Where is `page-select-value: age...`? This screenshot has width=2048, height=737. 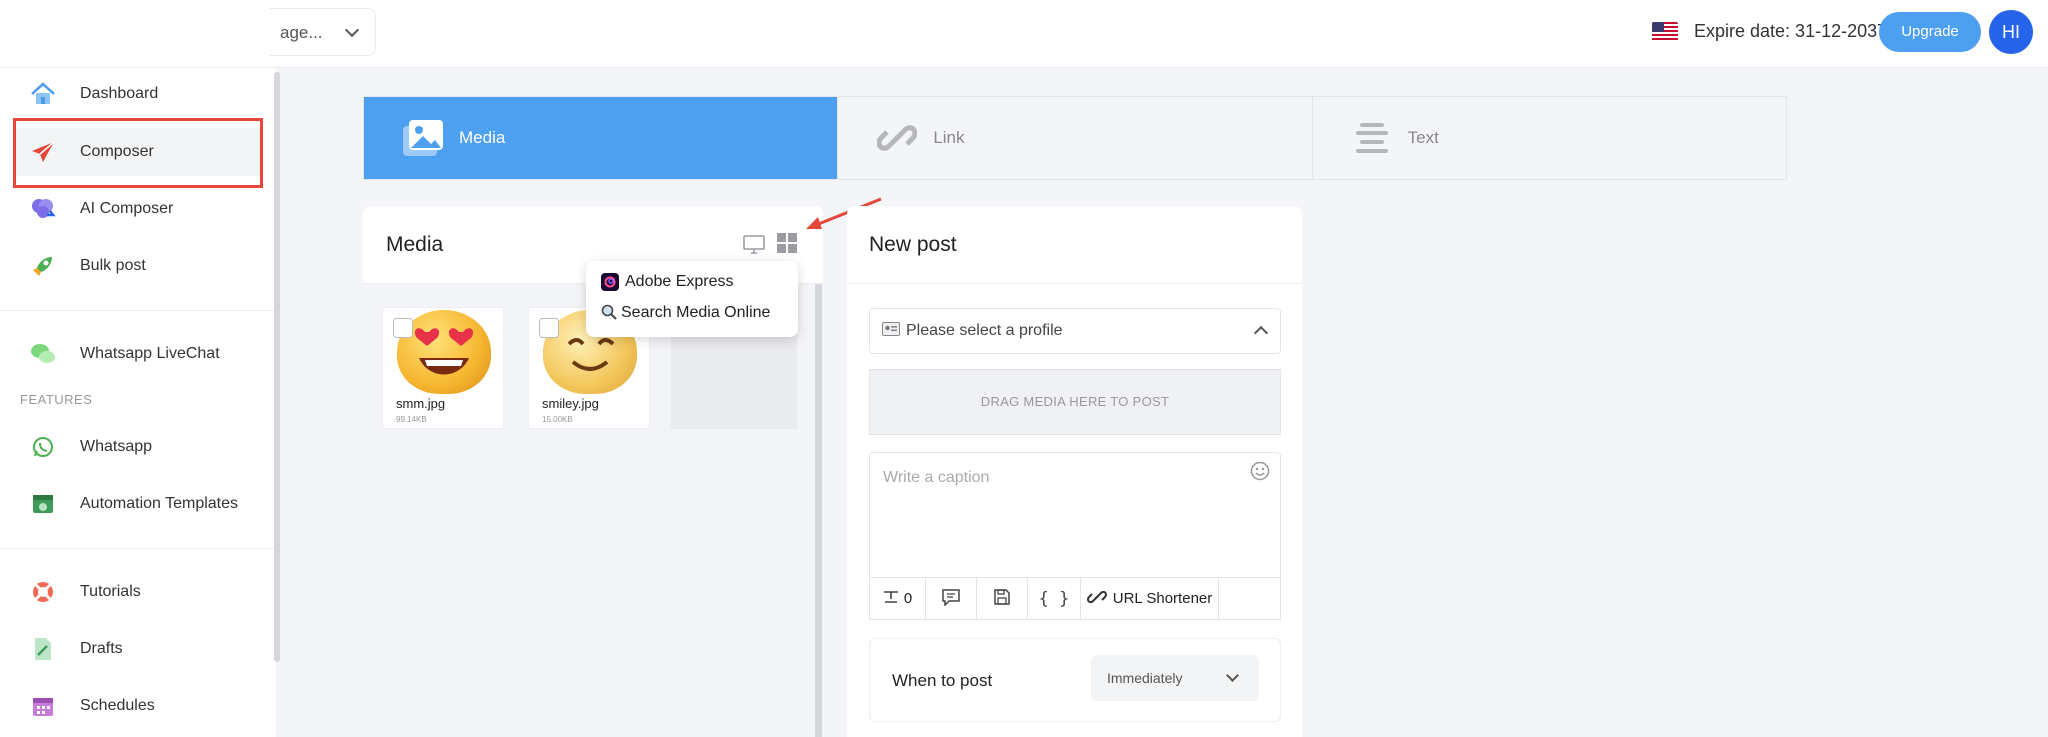 page-select-value: age... is located at coordinates (301, 32).